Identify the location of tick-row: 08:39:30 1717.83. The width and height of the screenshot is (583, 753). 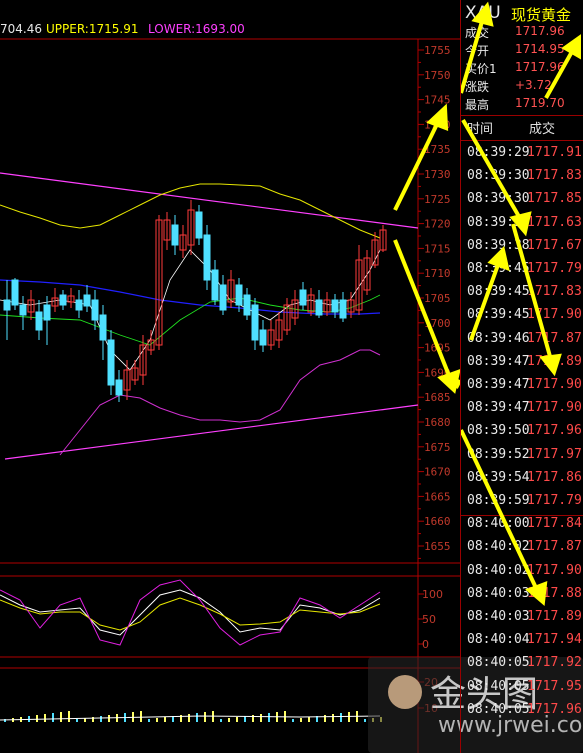
(522, 179).